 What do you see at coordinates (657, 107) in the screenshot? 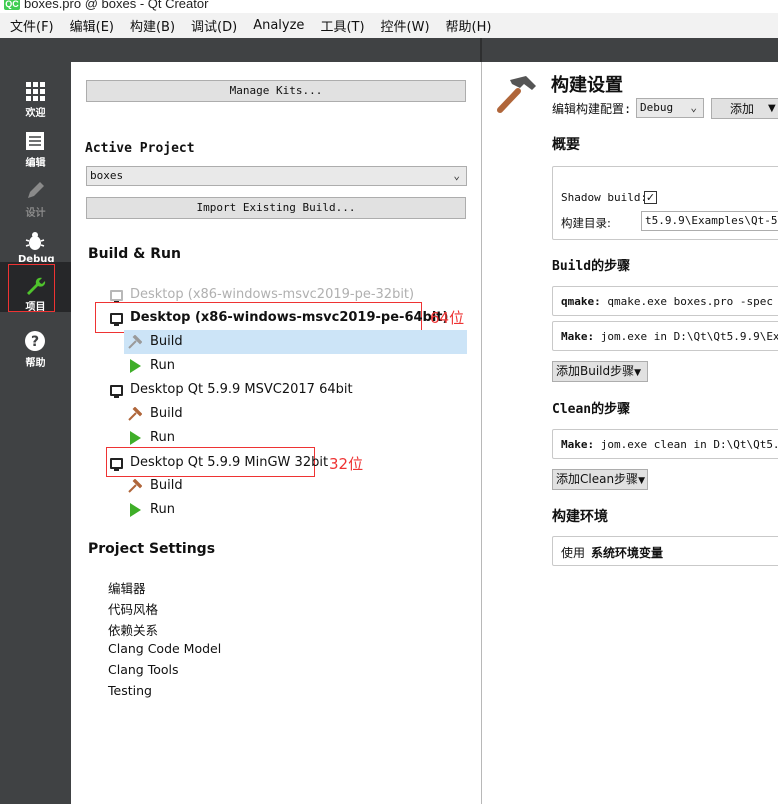
I see `build-config-value: Debug` at bounding box center [657, 107].